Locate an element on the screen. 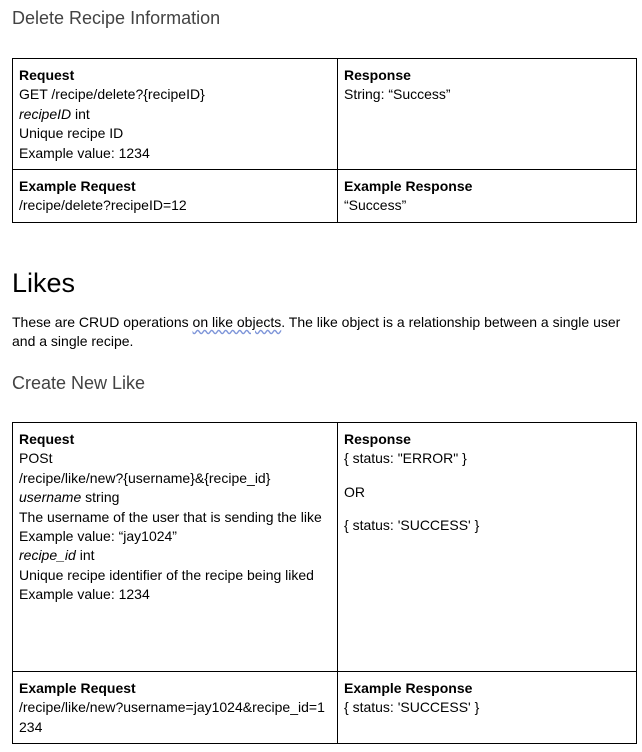 This screenshot has height=752, width=642. example-response-value: “Success” is located at coordinates (375, 205).